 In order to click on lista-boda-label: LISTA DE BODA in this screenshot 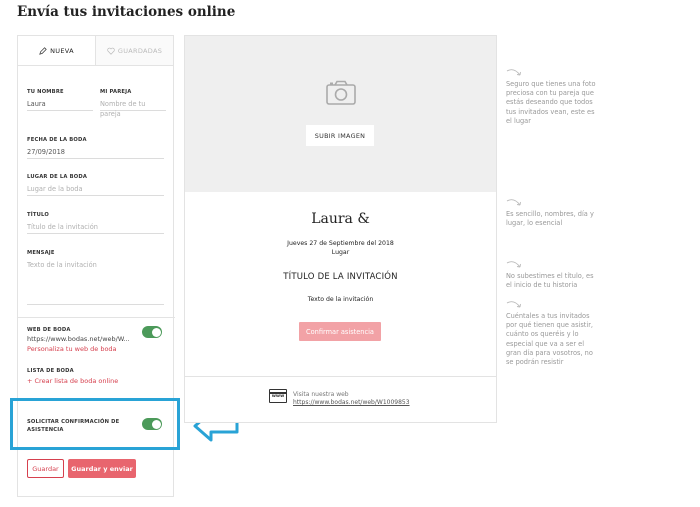, I will do `click(50, 371)`.